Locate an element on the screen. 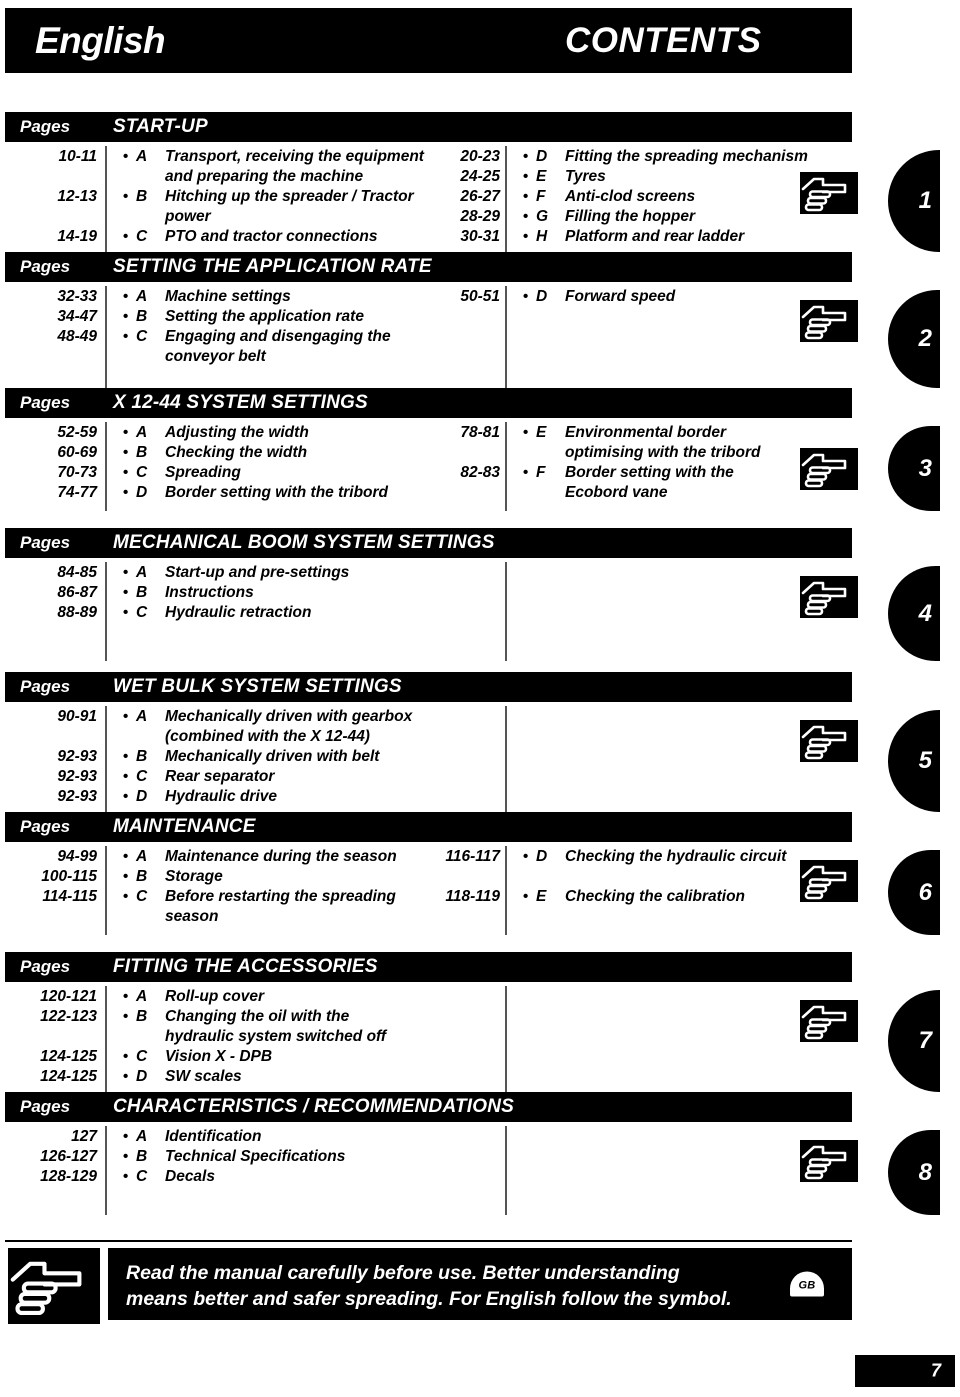  entry-letter: F is located at coordinates (541, 472).